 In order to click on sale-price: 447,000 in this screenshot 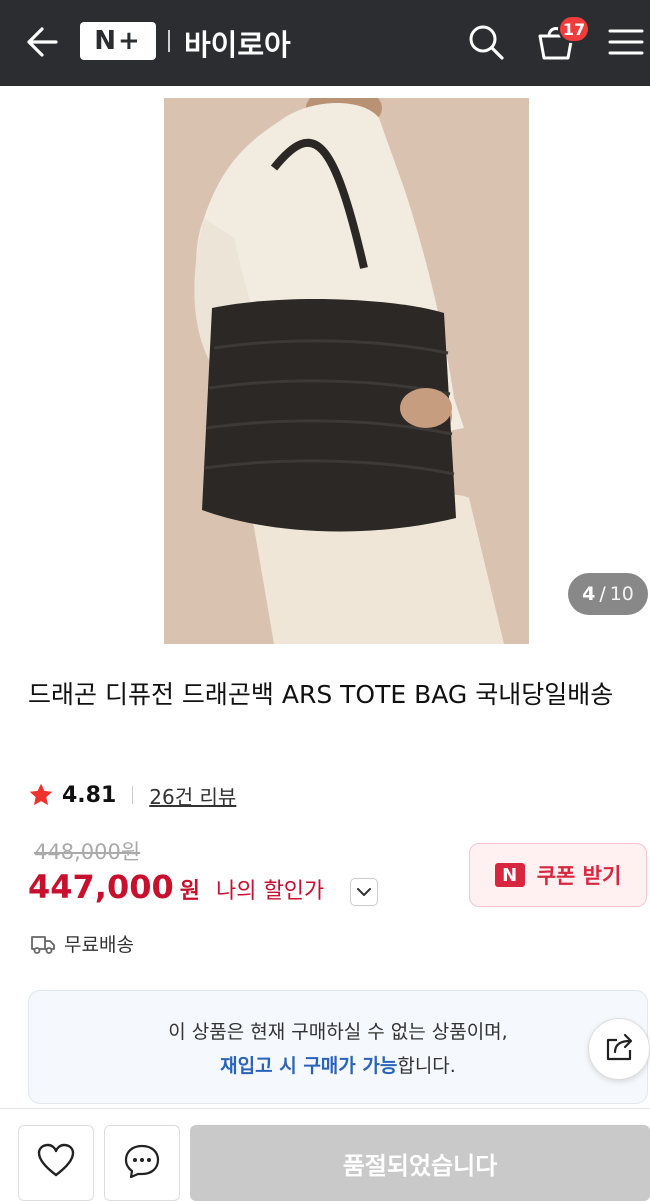, I will do `click(101, 887)`.